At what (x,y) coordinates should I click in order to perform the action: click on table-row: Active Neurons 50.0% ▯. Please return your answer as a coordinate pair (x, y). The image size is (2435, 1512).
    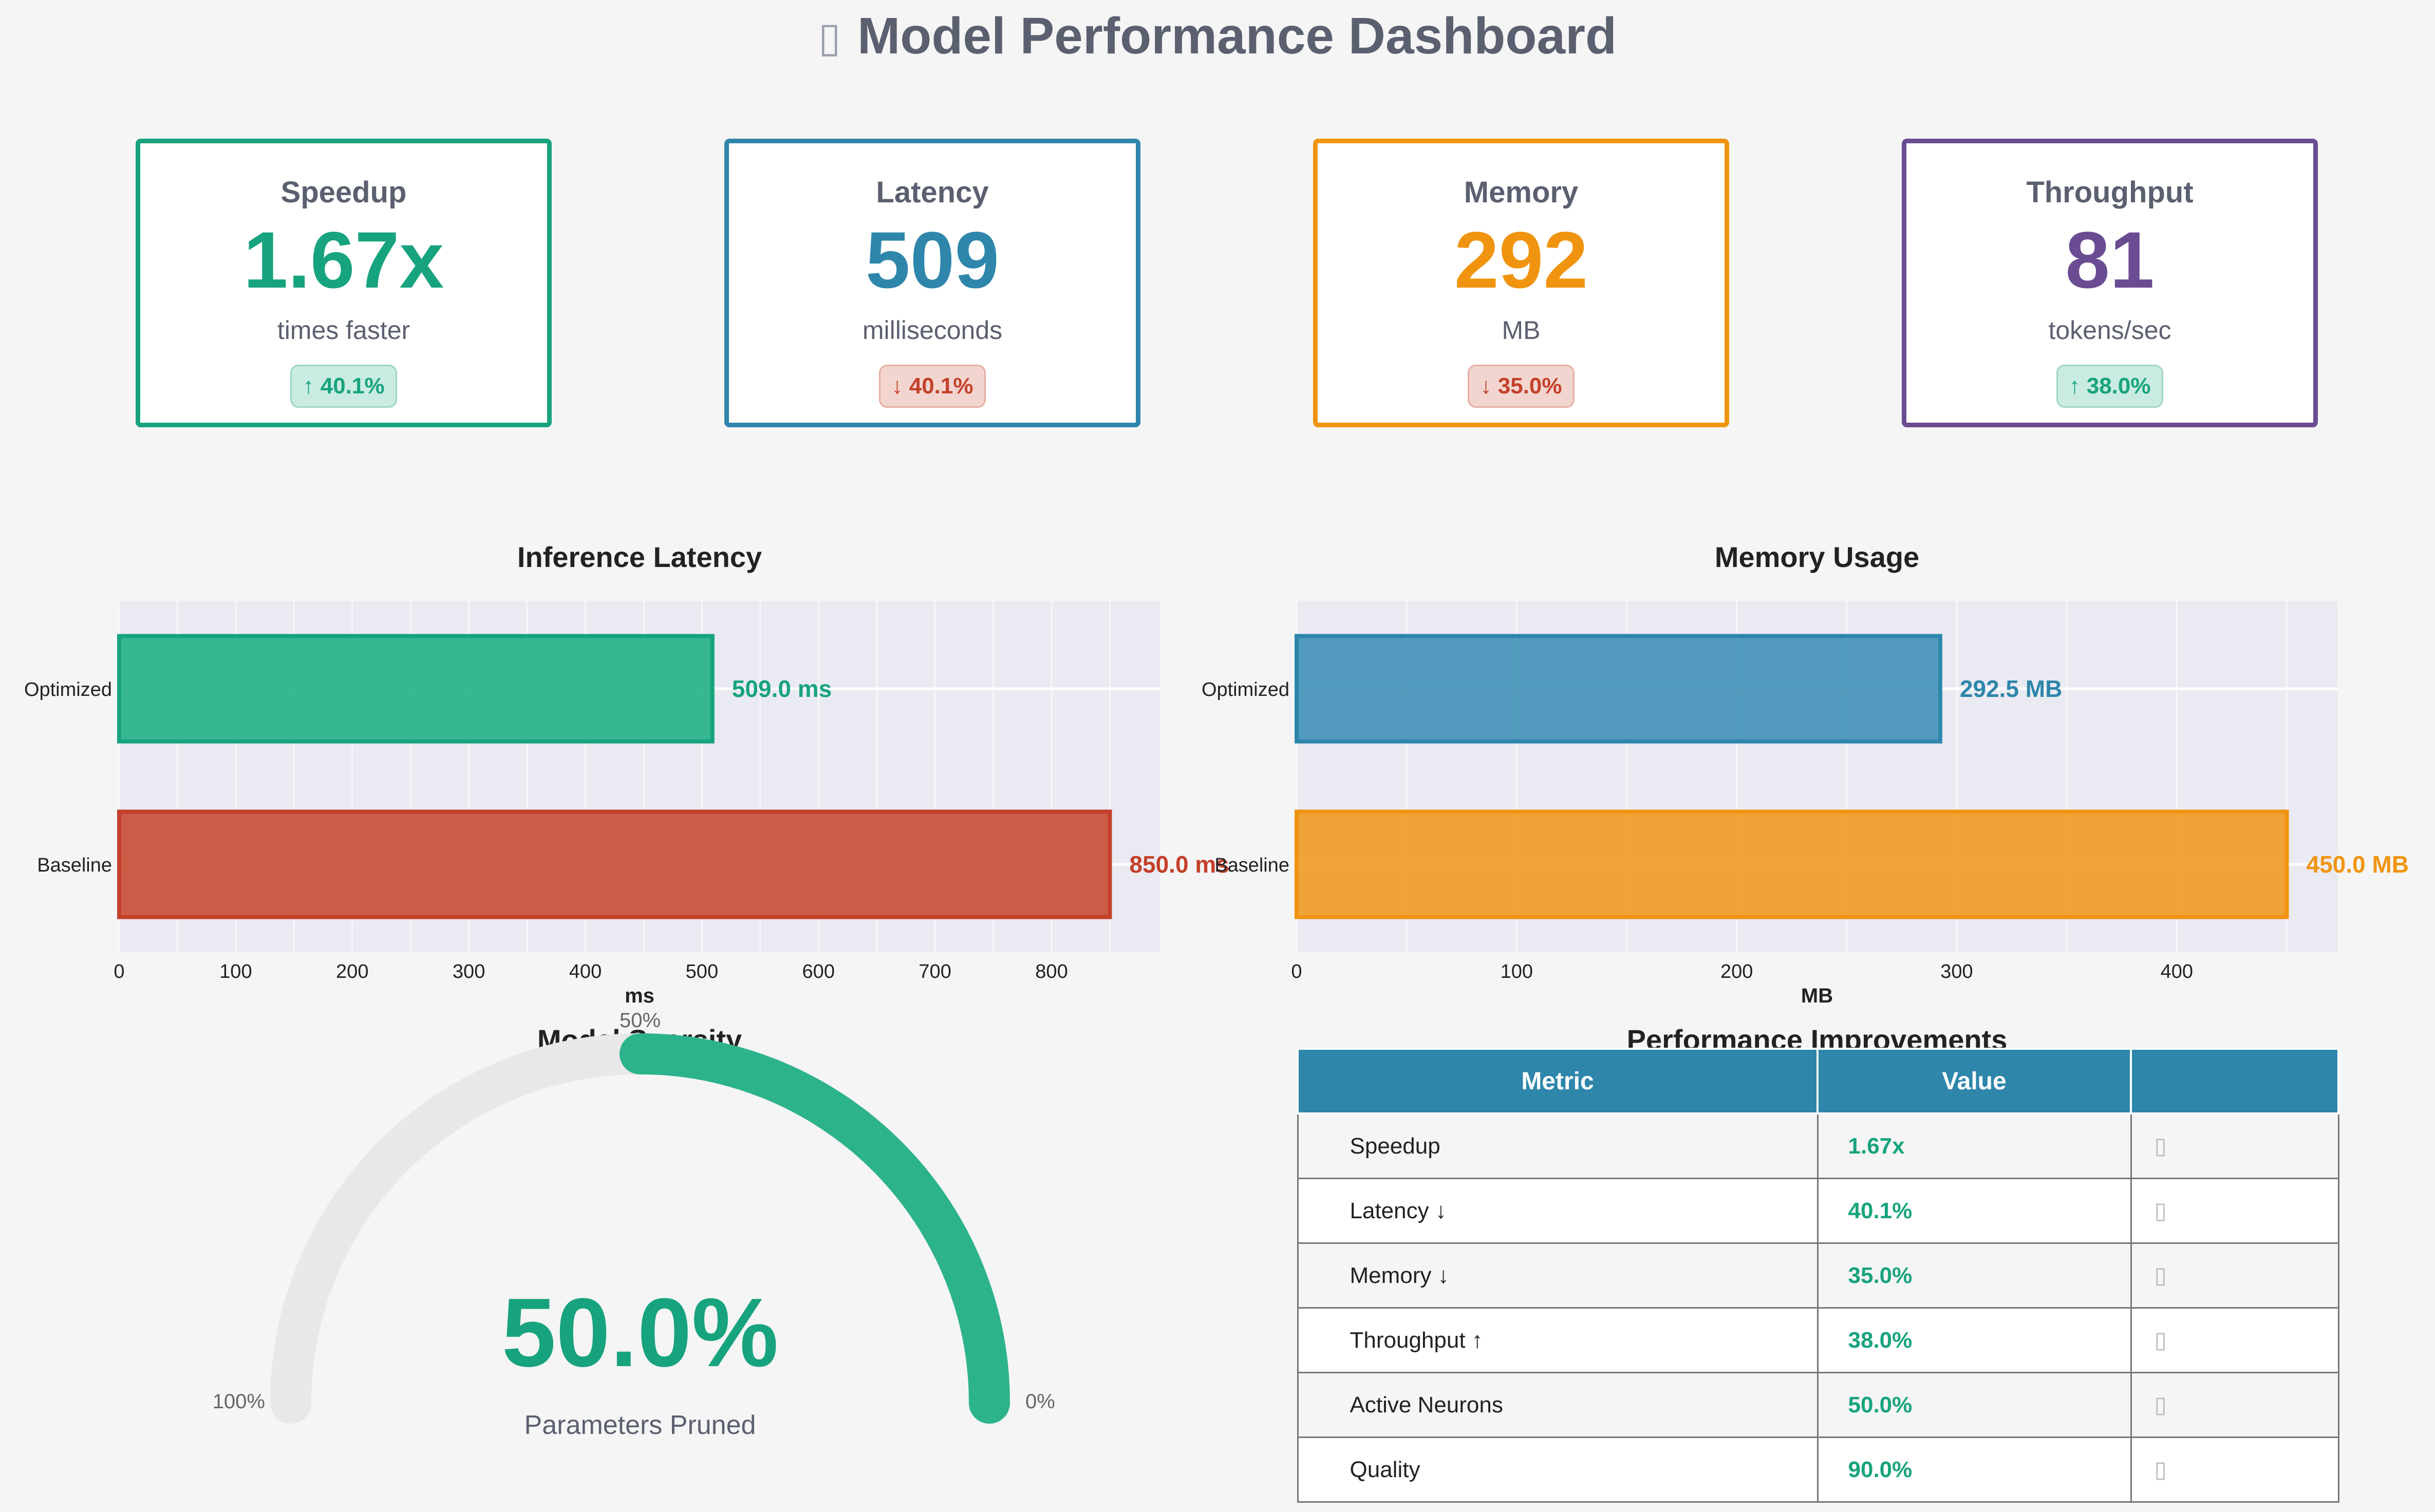
    Looking at the image, I should click on (1818, 1405).